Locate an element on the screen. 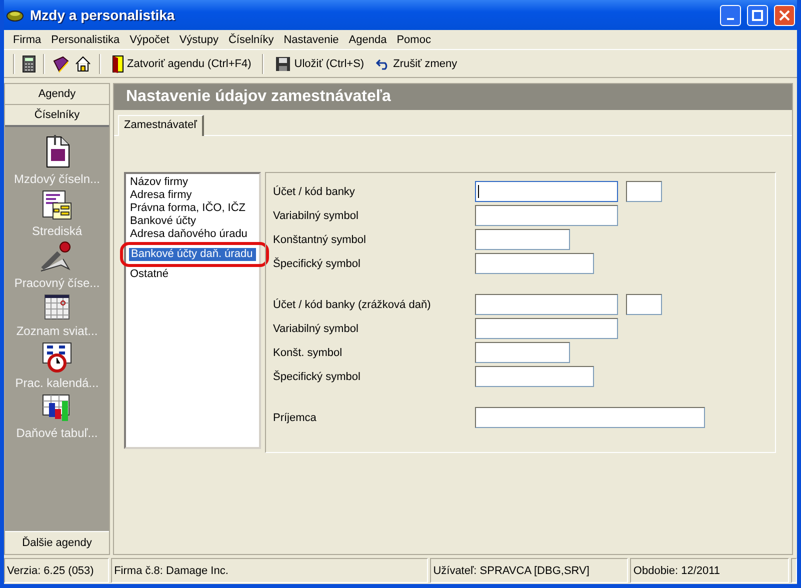  minimize-button is located at coordinates (730, 15).